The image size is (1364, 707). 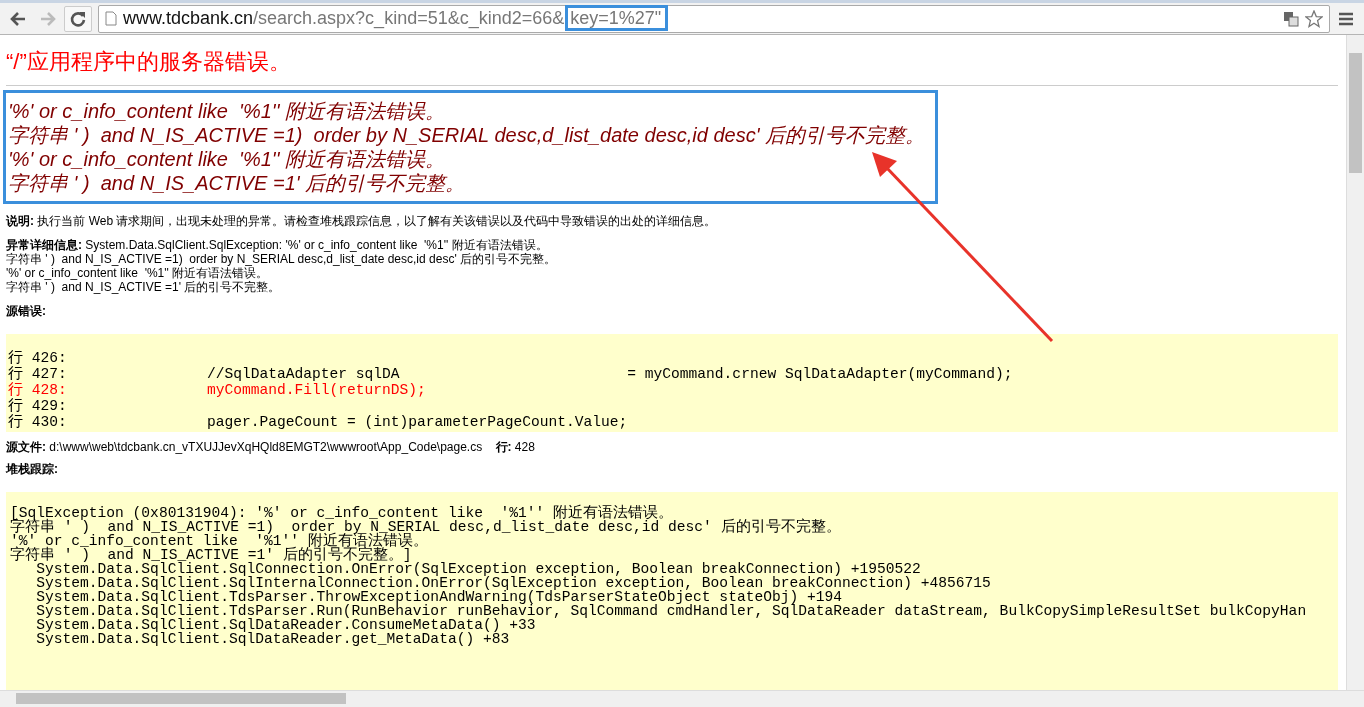 What do you see at coordinates (1314, 18) in the screenshot?
I see `star-icon` at bounding box center [1314, 18].